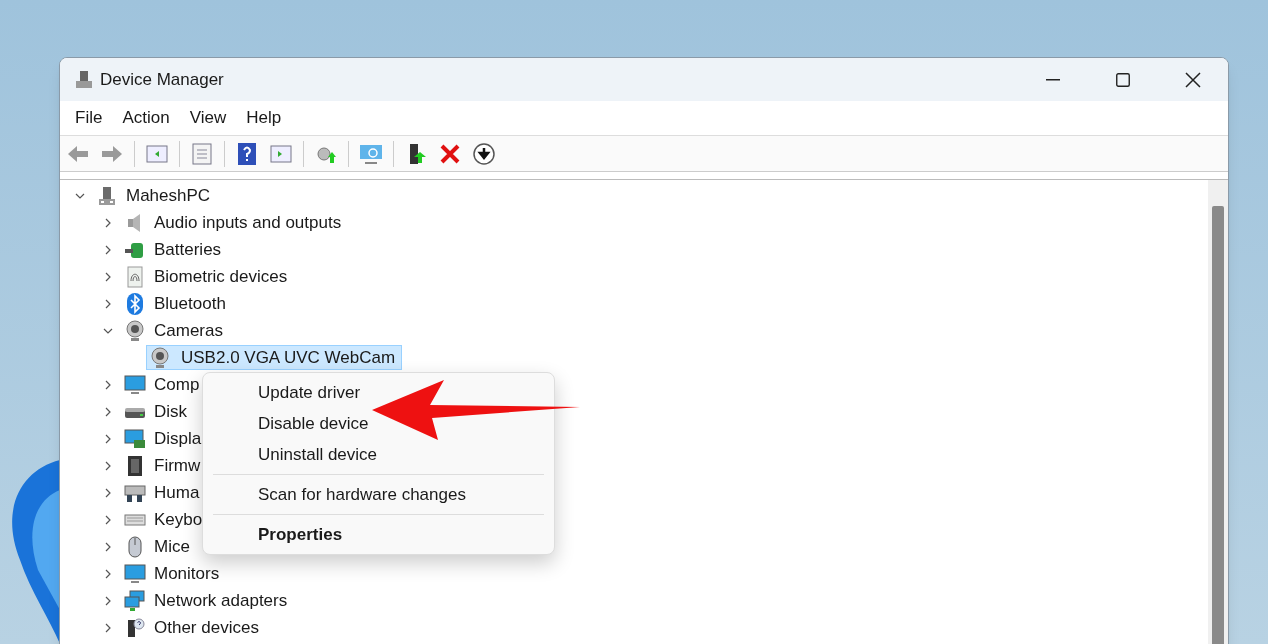  What do you see at coordinates (168, 195) in the screenshot?
I see `tree-item: MaheshPC` at bounding box center [168, 195].